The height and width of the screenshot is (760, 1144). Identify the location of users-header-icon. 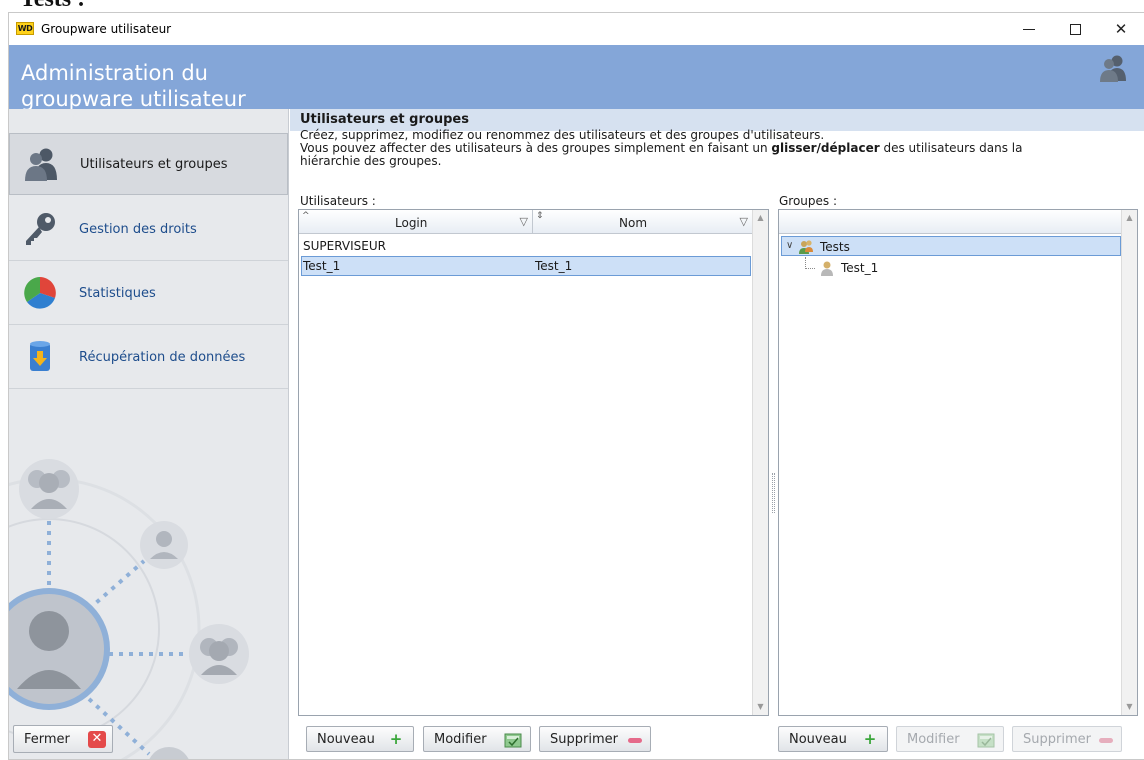
(1113, 68).